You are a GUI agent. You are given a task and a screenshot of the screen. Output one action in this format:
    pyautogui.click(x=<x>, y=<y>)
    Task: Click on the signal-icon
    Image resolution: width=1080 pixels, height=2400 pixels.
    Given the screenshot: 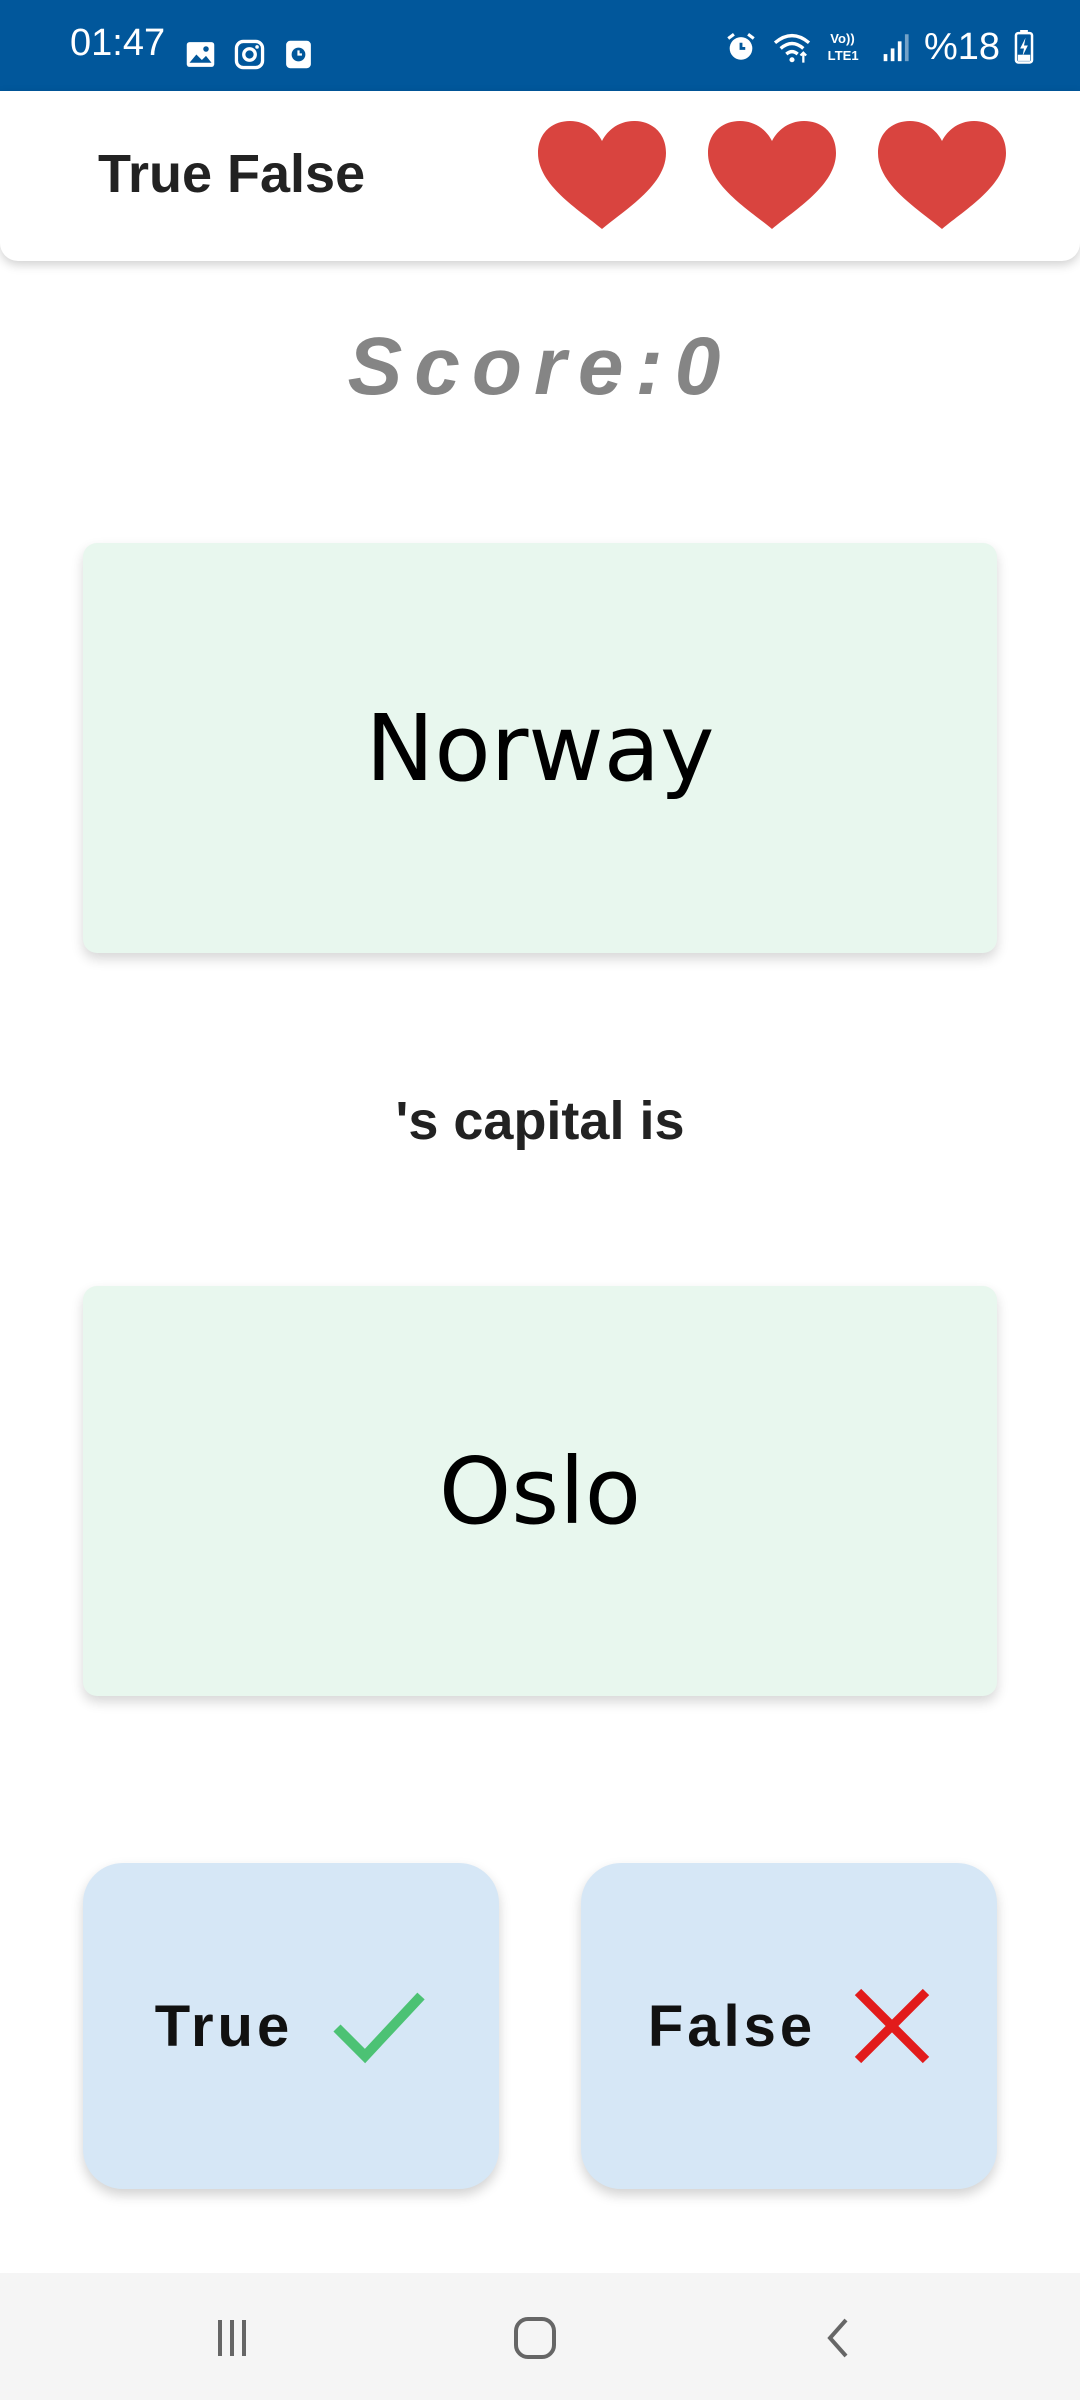 What is the action you would take?
    pyautogui.click(x=895, y=47)
    